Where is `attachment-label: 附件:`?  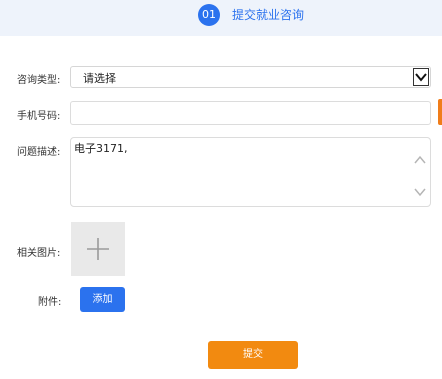
attachment-label: 附件: is located at coordinates (50, 302).